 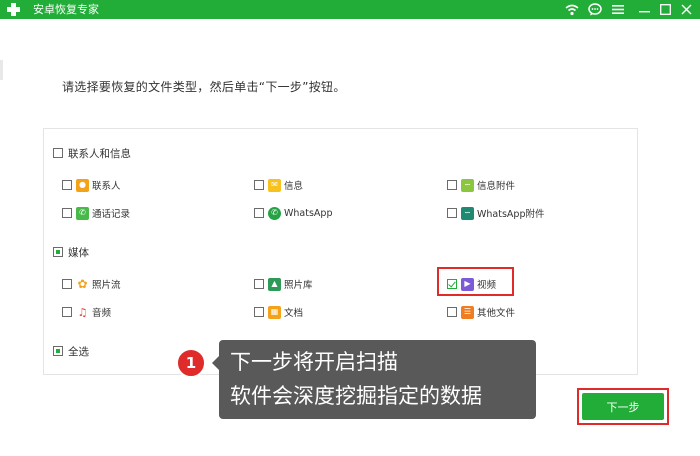 I want to click on audio-icon: ♫, so click(x=82, y=312).